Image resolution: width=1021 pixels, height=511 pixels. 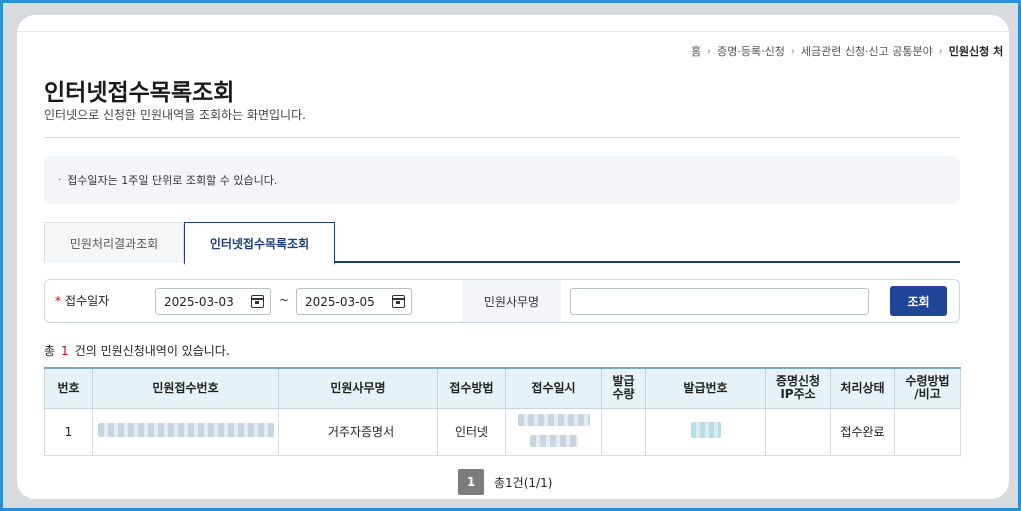 What do you see at coordinates (50, 351) in the screenshot?
I see `count-prefix: 총` at bounding box center [50, 351].